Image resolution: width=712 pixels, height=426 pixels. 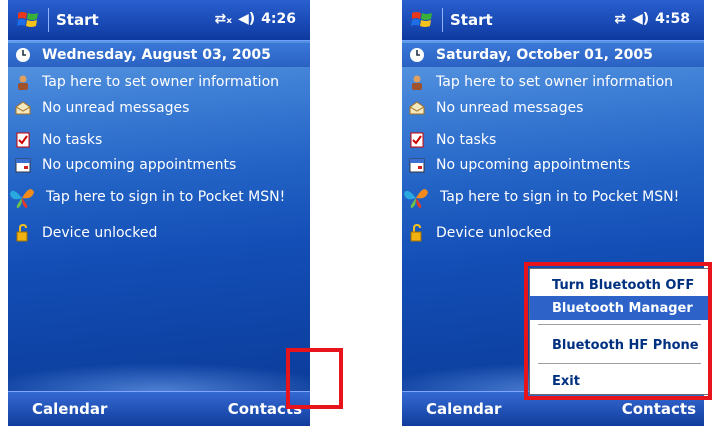 I want to click on highlight-box-bluetooth-menu, so click(x=618, y=331).